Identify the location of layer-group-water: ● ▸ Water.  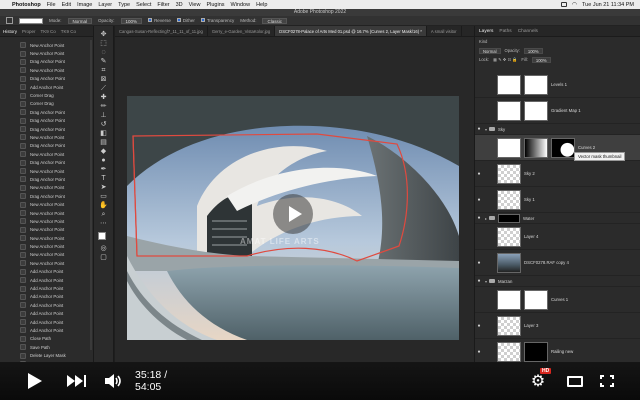
(557, 218).